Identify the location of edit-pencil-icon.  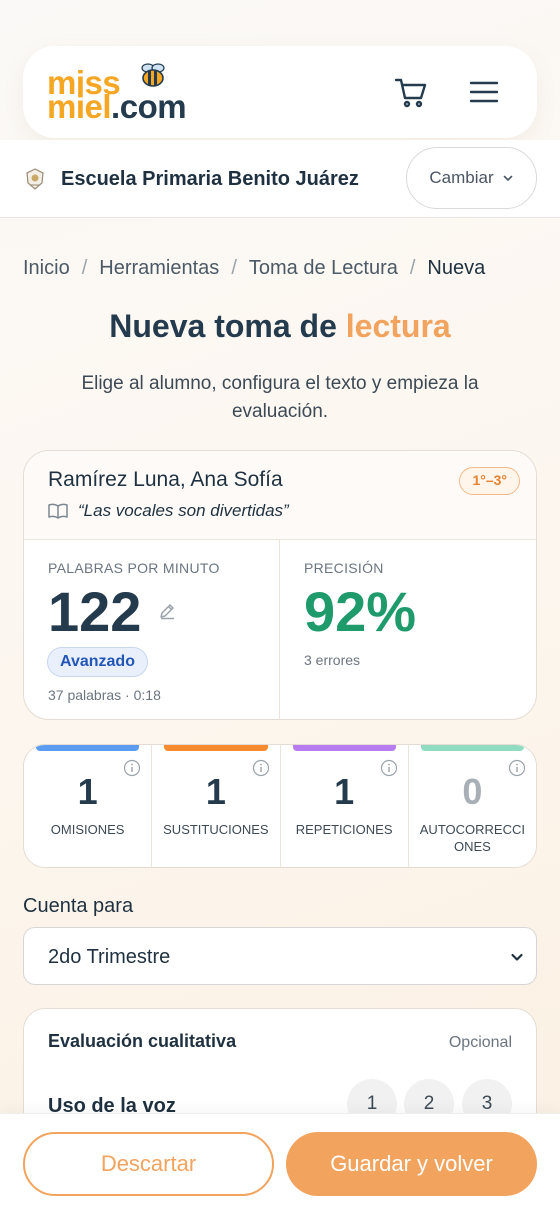
(167, 611).